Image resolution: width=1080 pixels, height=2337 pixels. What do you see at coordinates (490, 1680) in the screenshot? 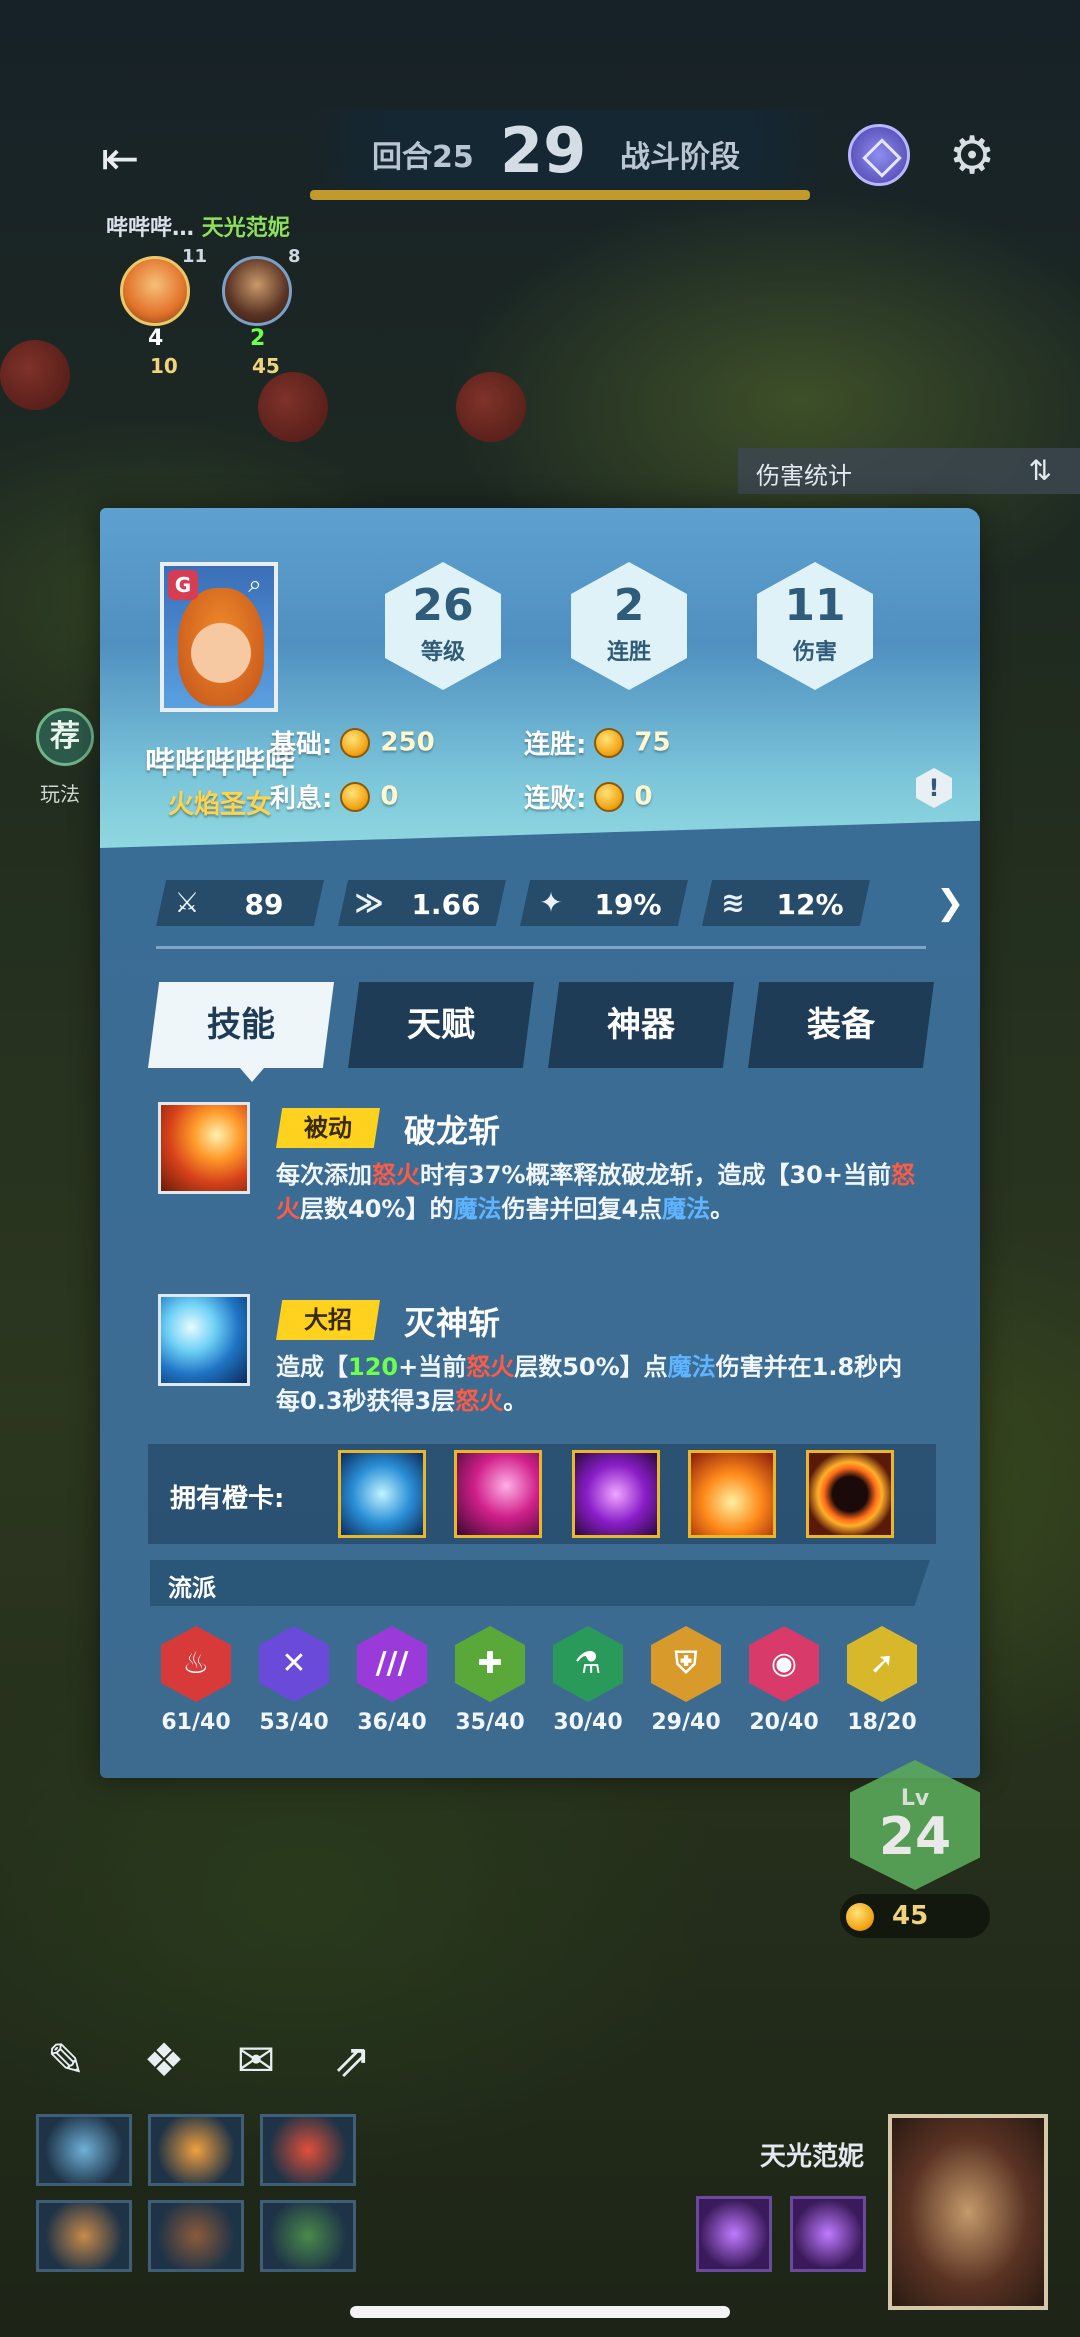
I see `trait-item: ✚ 35/40` at bounding box center [490, 1680].